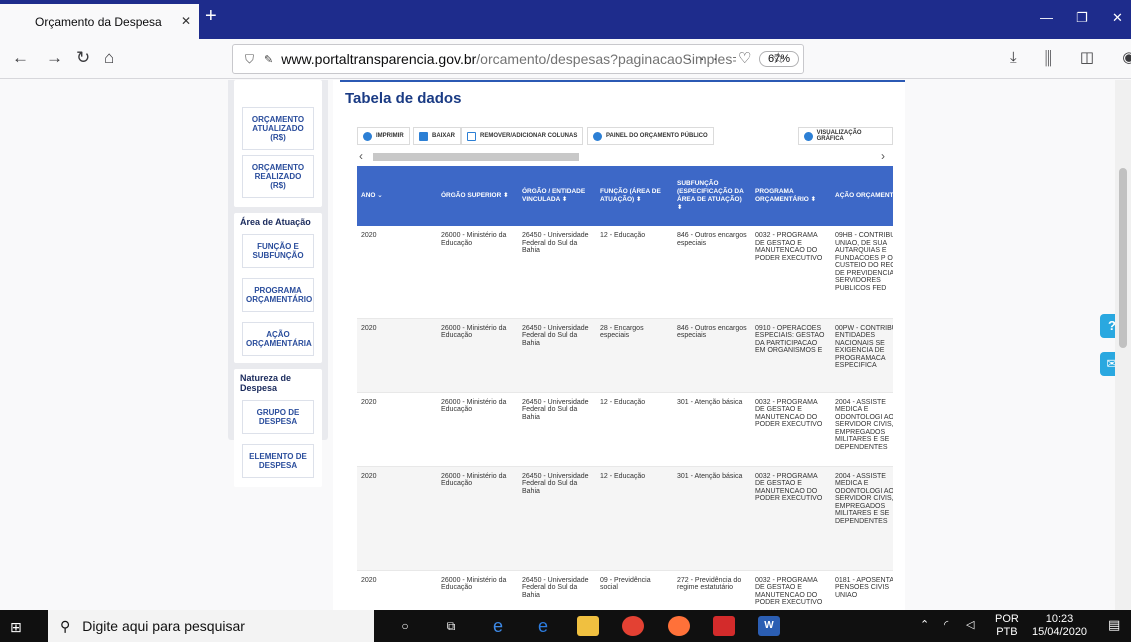 This screenshot has height=642, width=1131. I want to click on bookmark-star-icon: ☆, so click(782, 58).